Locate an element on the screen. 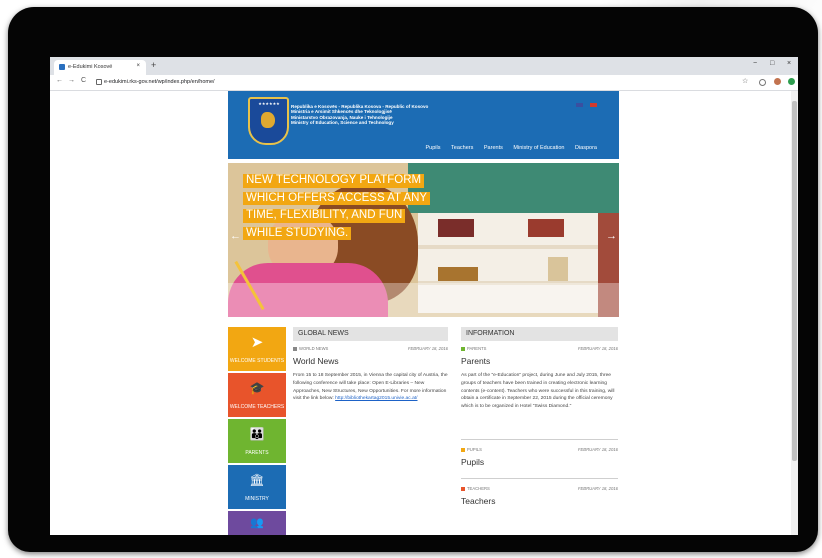 This screenshot has width=822, height=558. hero-line: WHICH OFFERS ACCESS AT ANY is located at coordinates (337, 198).